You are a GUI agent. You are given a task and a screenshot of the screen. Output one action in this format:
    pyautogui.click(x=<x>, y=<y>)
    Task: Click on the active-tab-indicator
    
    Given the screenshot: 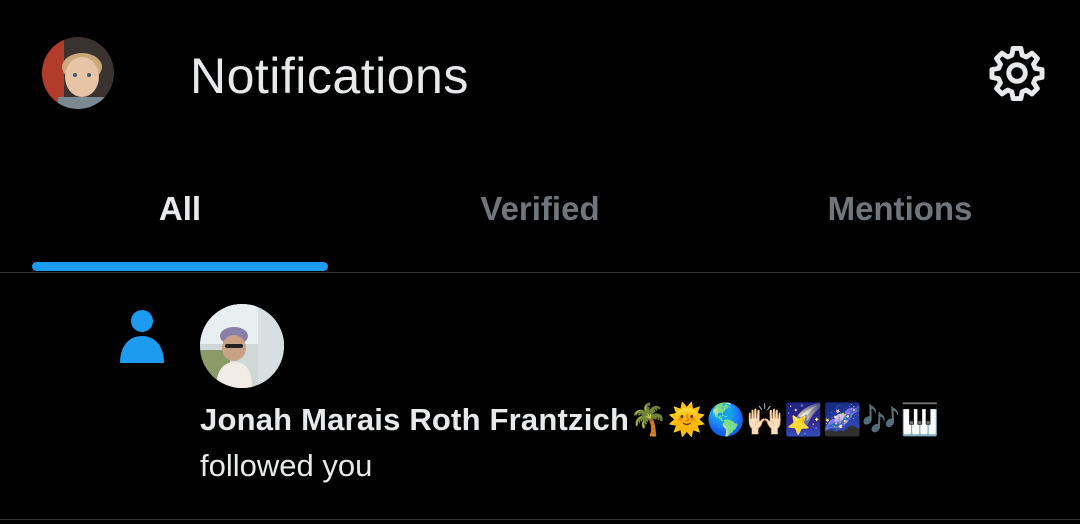 What is the action you would take?
    pyautogui.click(x=180, y=266)
    